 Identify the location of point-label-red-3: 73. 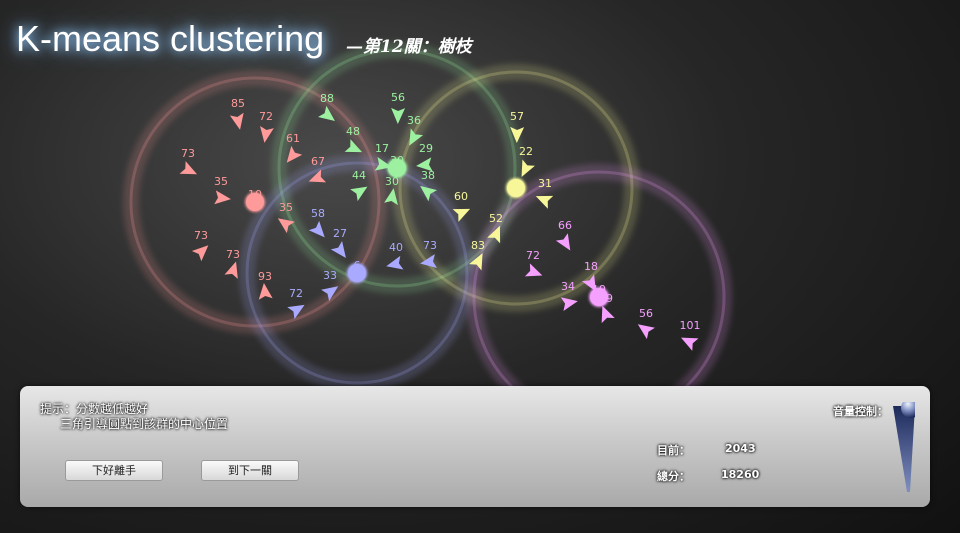
(188, 153).